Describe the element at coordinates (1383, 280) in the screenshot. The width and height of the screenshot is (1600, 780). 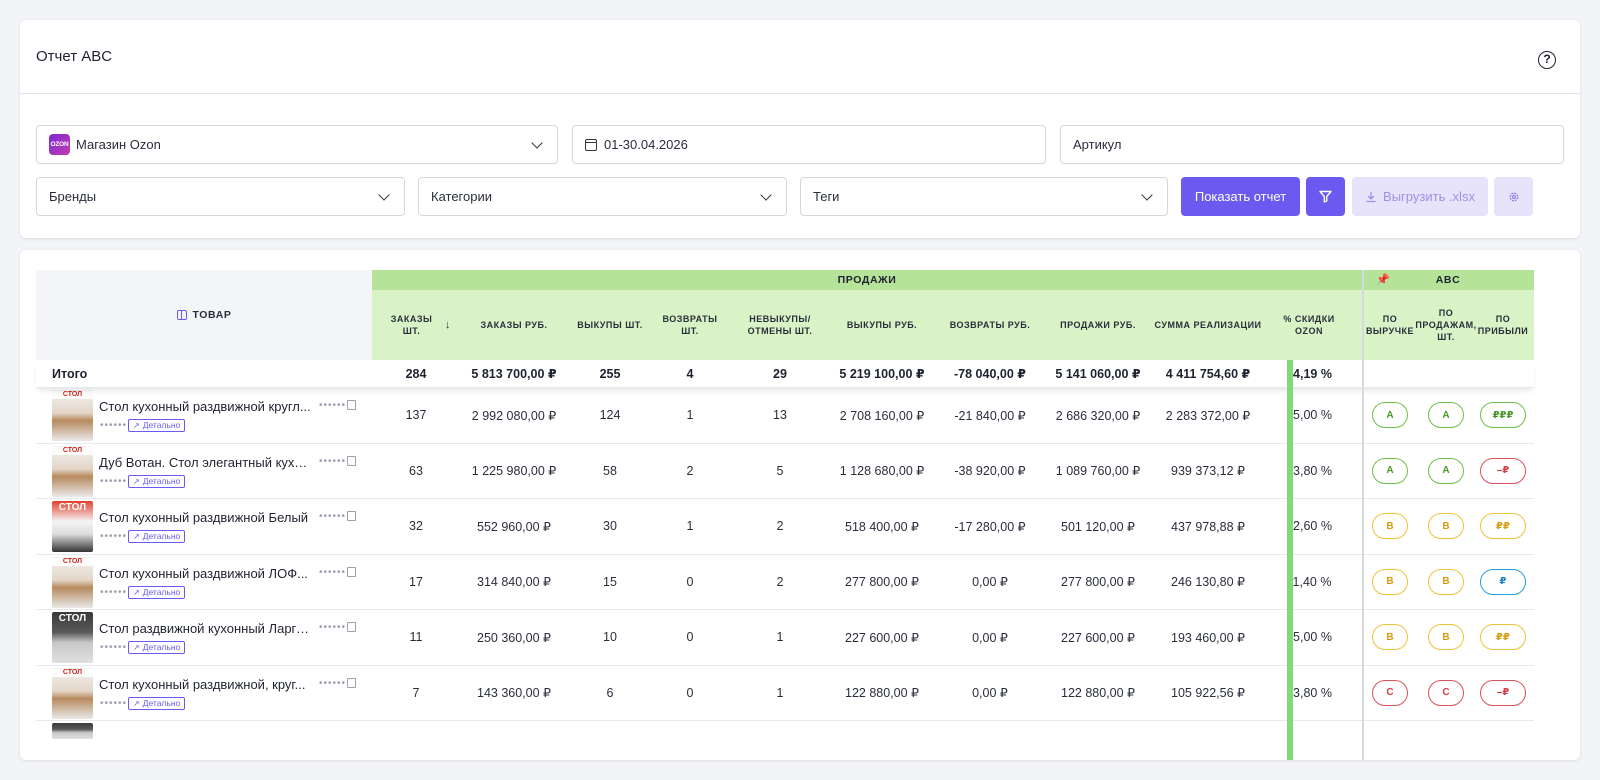
I see `pin-icon: 📌` at that location.